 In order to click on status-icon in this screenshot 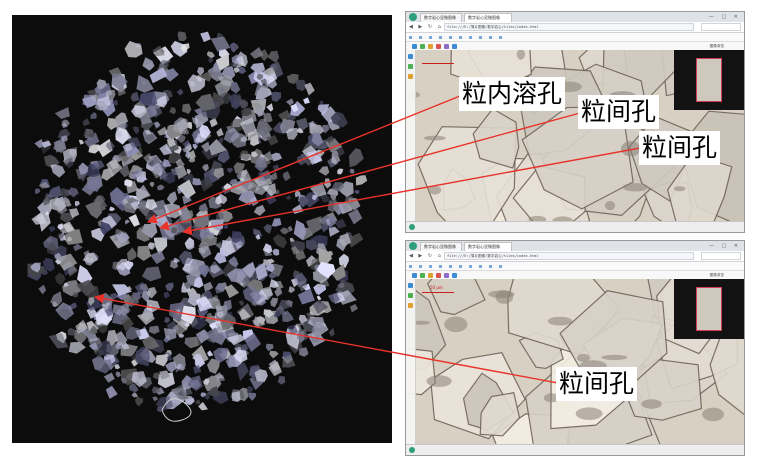, I will do `click(412, 227)`.